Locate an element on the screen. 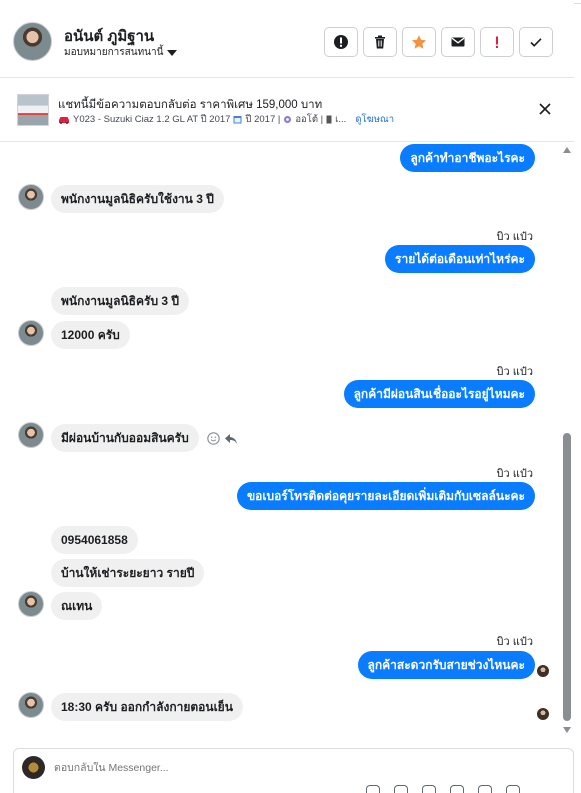 Image resolution: width=581 pixels, height=793 pixels. react-smiley-icon is located at coordinates (213, 438).